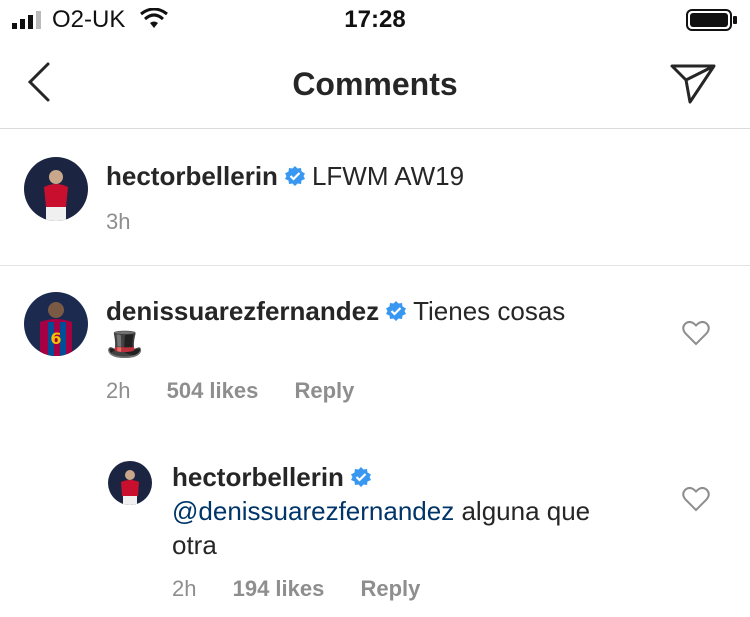  Describe the element at coordinates (258, 477) in the screenshot. I see `reply-username: hectorbellerin` at that location.